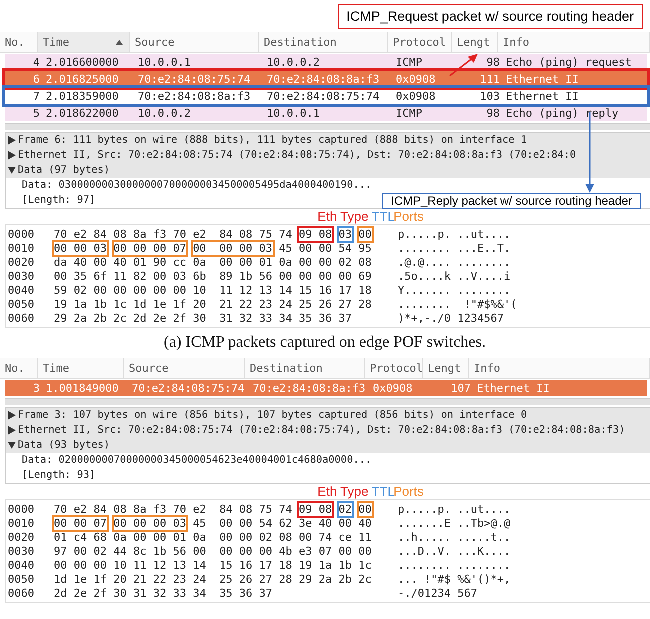 This screenshot has width=650, height=619. Describe the element at coordinates (163, 593) in the screenshot. I see `hex-bytes: 2d 2e 2f 30 31 32 33 34 35 36 37` at that location.